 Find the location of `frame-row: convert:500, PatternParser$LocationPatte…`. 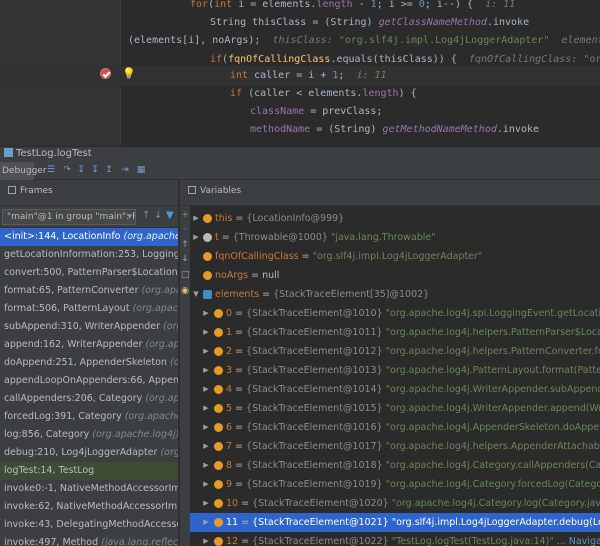

frame-row: convert:500, PatternParser$LocationPatte… is located at coordinates (89, 273).